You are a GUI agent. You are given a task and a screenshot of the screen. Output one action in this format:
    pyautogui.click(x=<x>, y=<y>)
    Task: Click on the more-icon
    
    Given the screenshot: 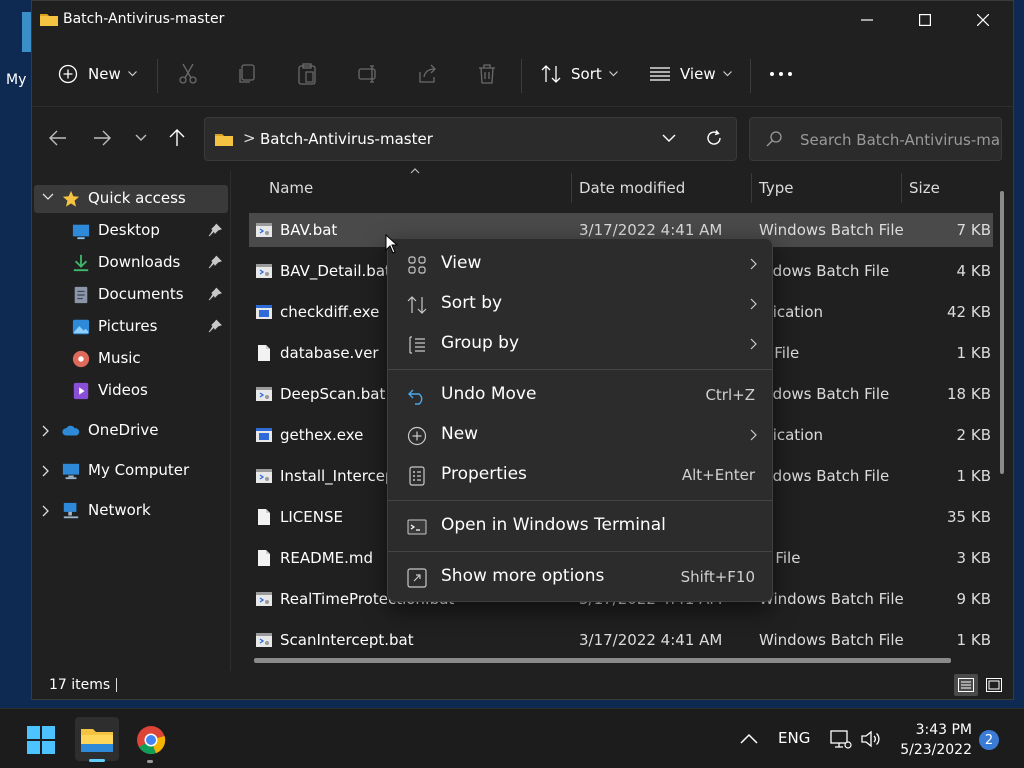 What is the action you would take?
    pyautogui.click(x=781, y=74)
    